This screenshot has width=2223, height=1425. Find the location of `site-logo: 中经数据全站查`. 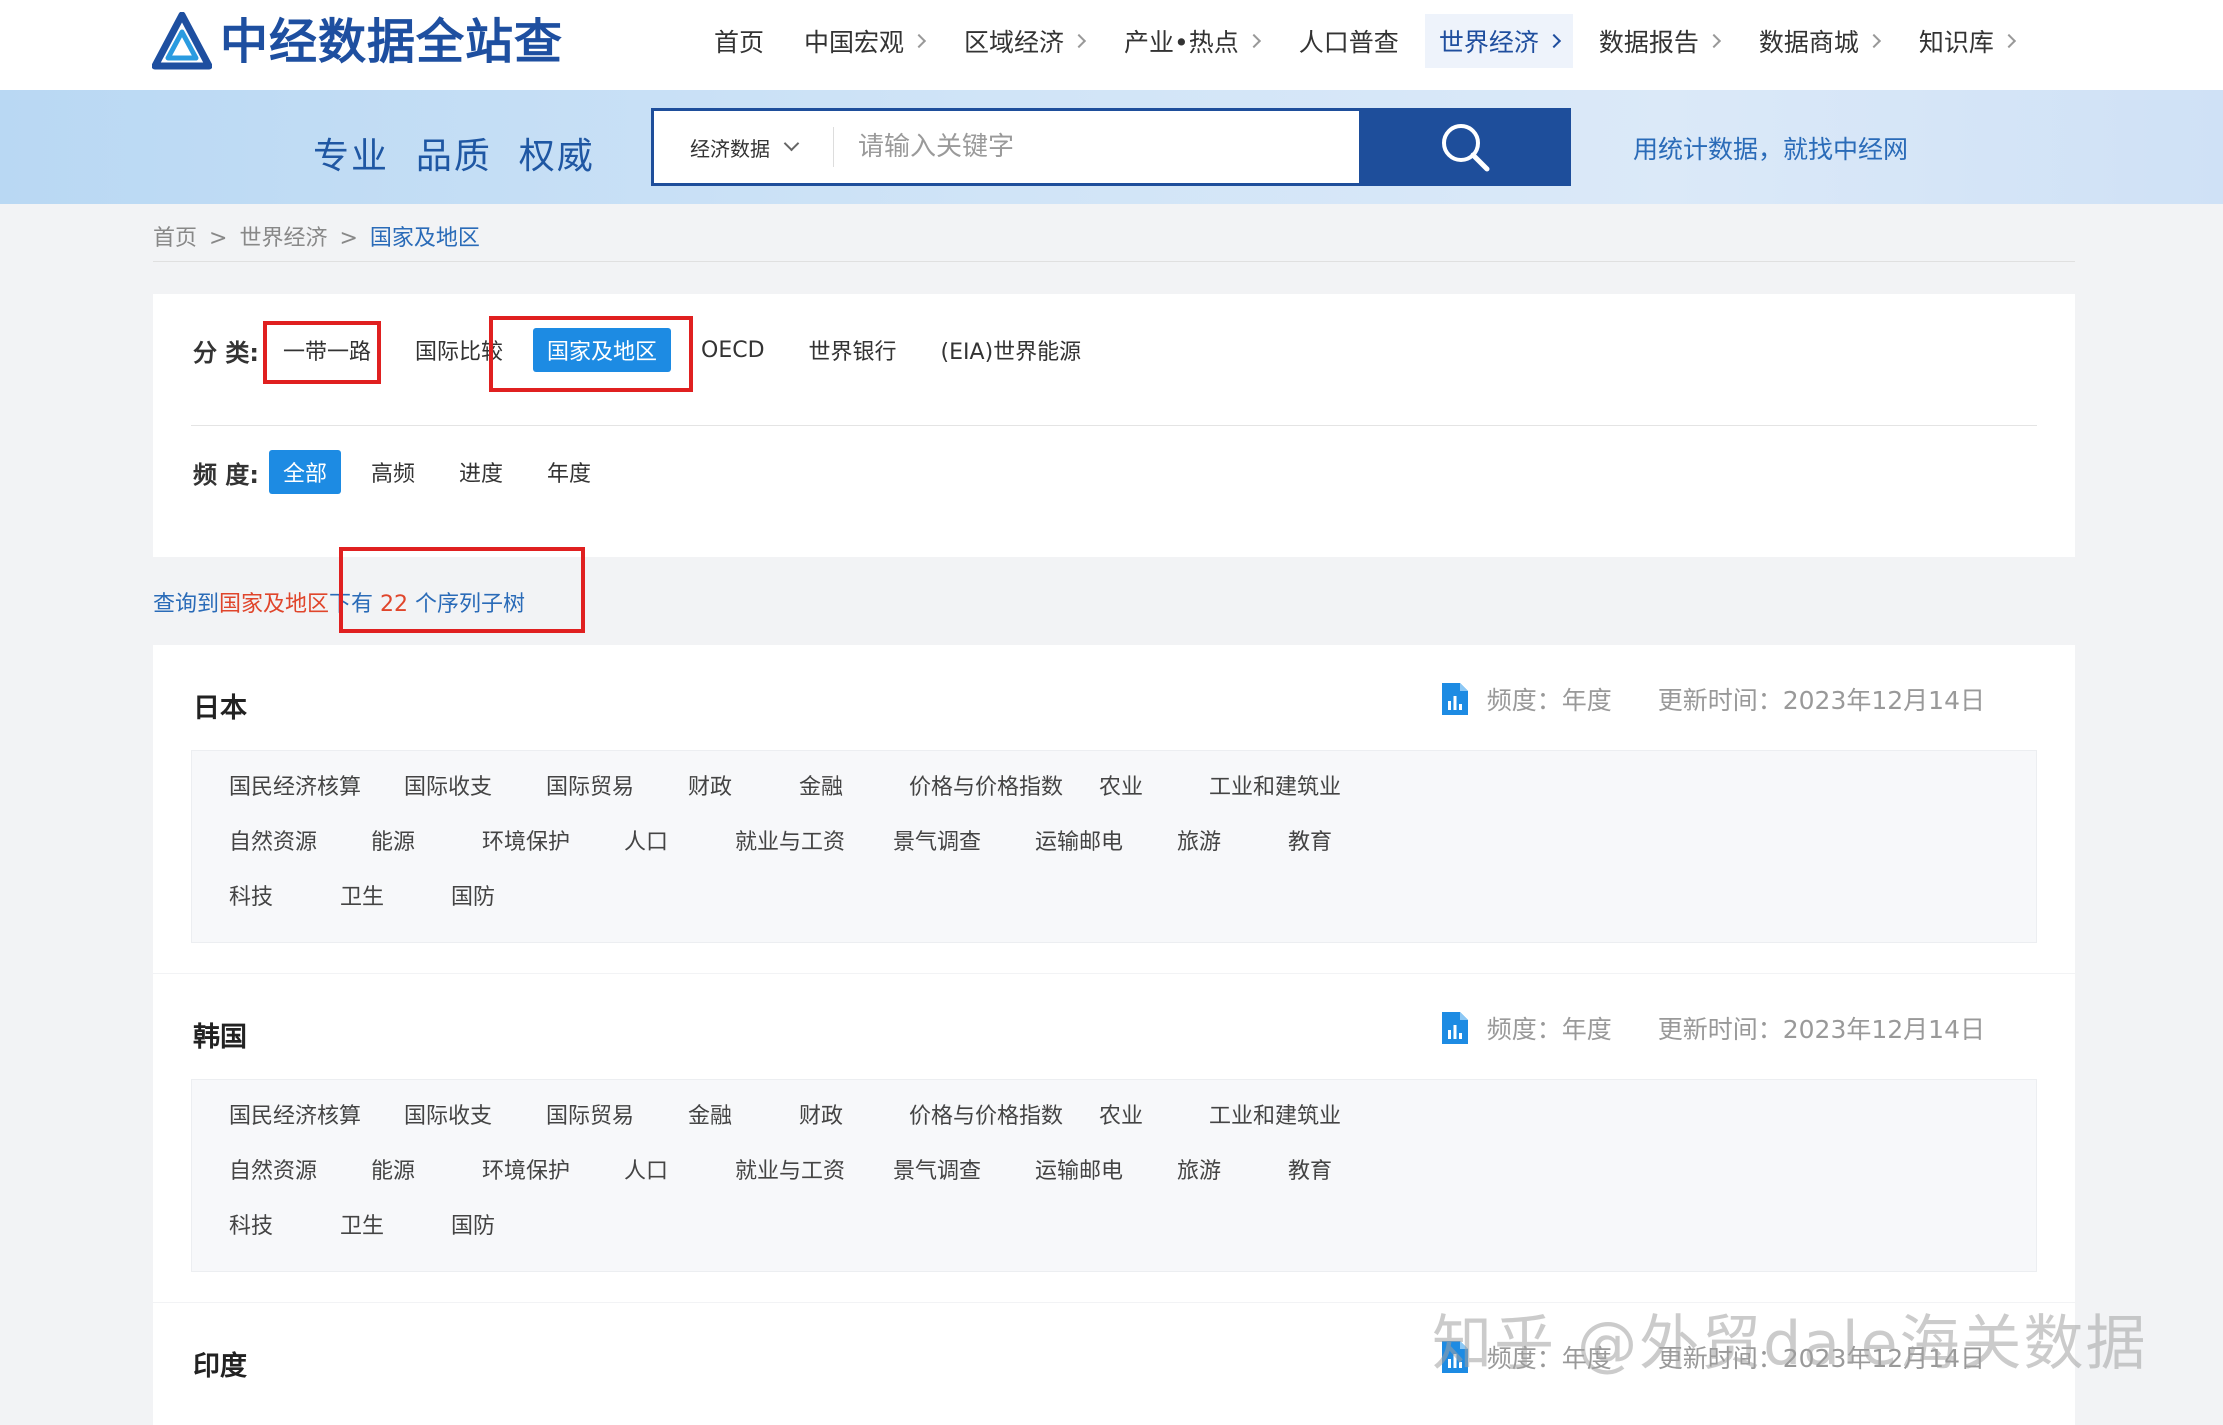

site-logo: 中经数据全站查 is located at coordinates (357, 42).